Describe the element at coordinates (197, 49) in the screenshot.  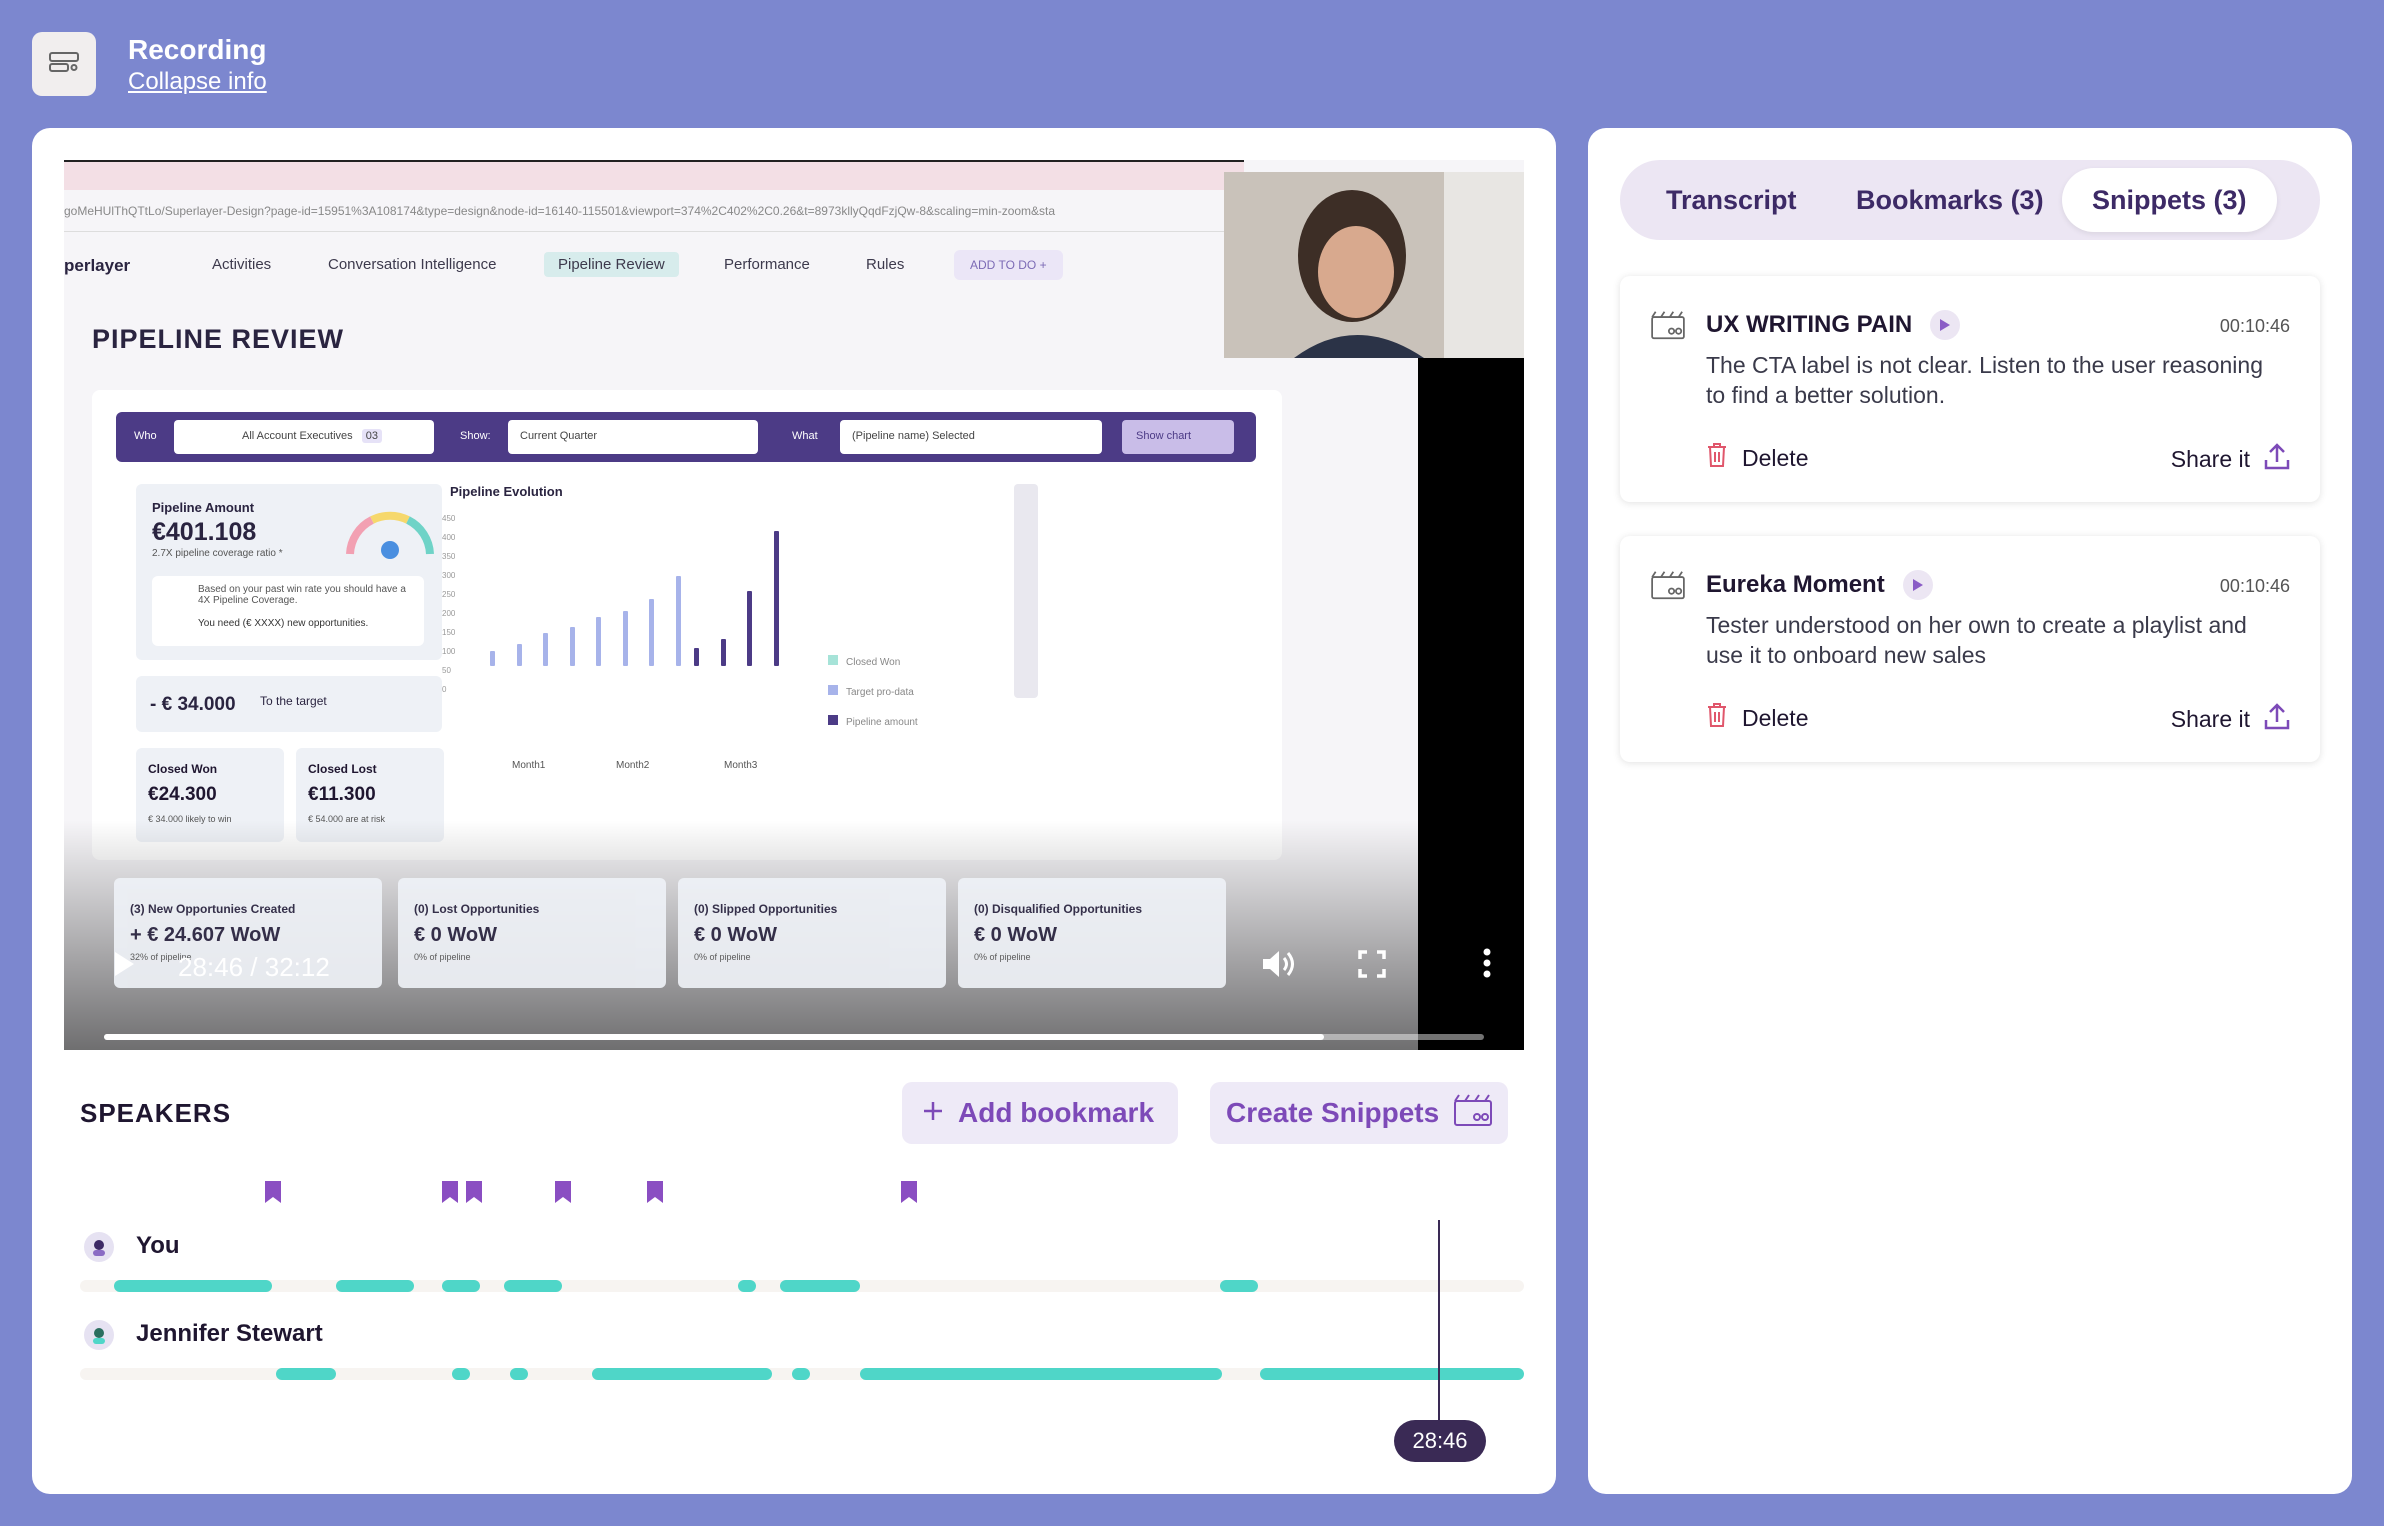
I see `page-title: Recording` at that location.